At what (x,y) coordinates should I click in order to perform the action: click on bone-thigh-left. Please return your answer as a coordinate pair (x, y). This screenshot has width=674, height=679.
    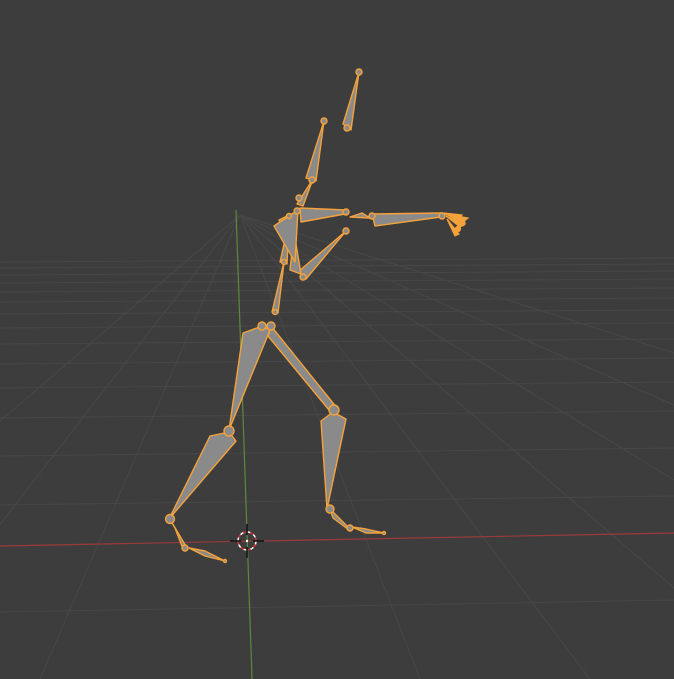
    Looking at the image, I should click on (249, 378).